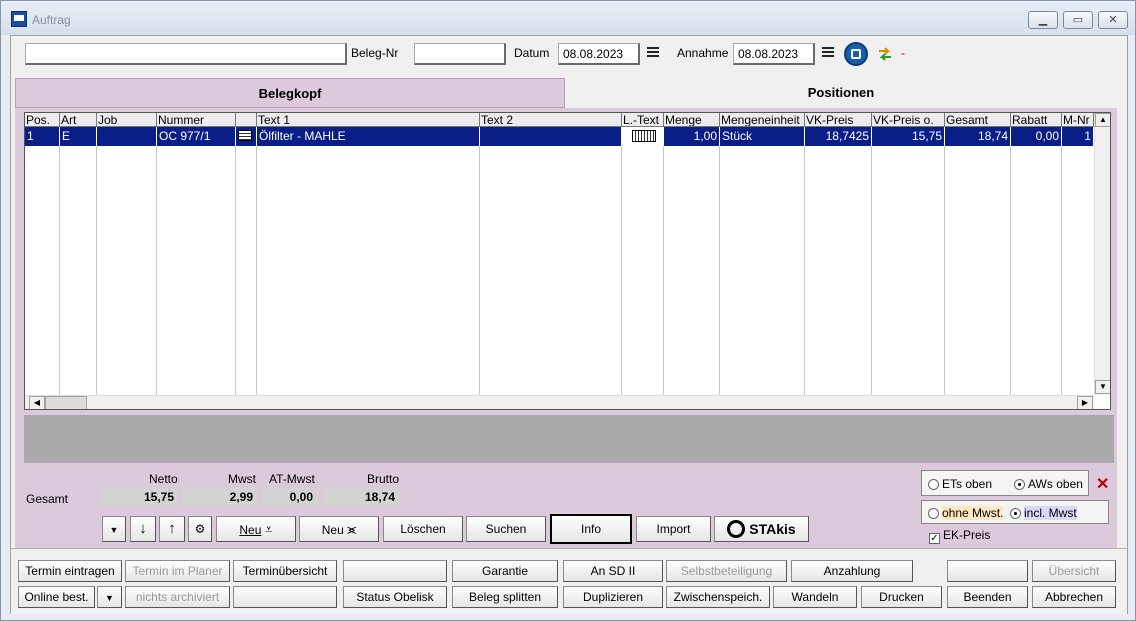  I want to click on customer-field, so click(186, 54).